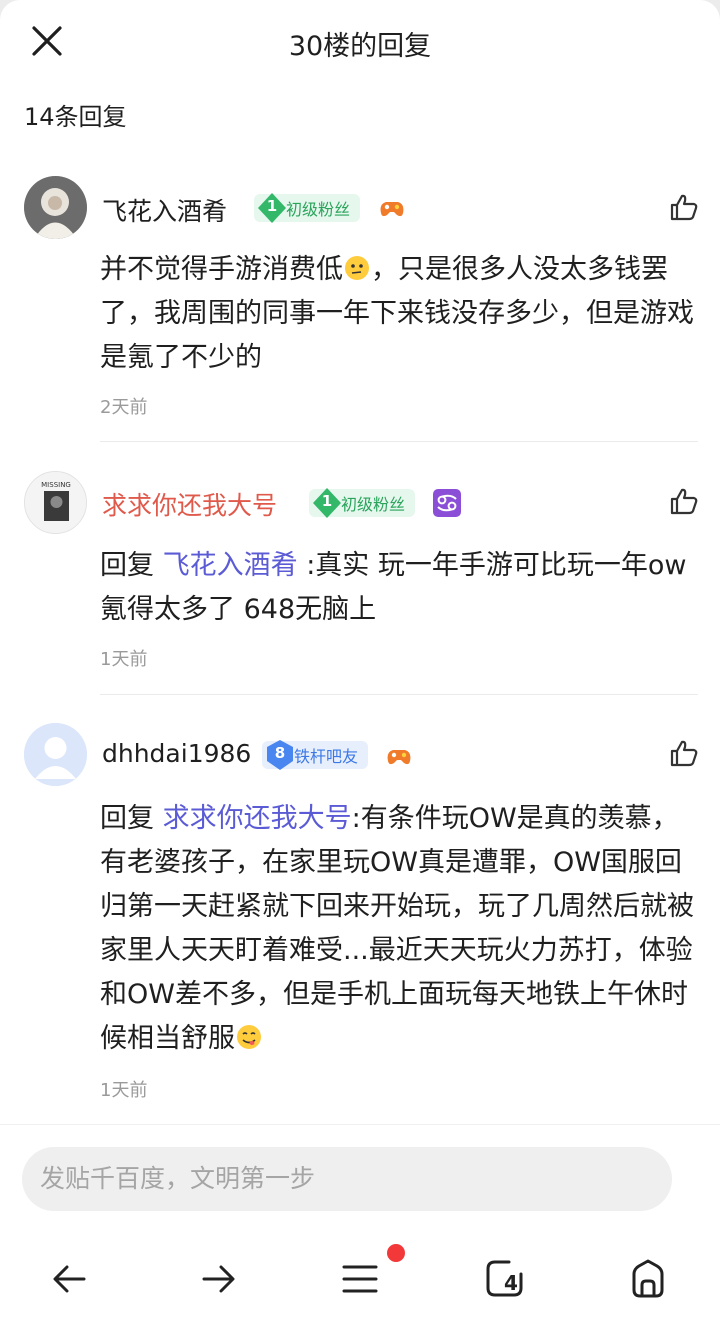 Image resolution: width=720 pixels, height=1325 pixels. What do you see at coordinates (176, 753) in the screenshot?
I see `username: dhhdai1986` at bounding box center [176, 753].